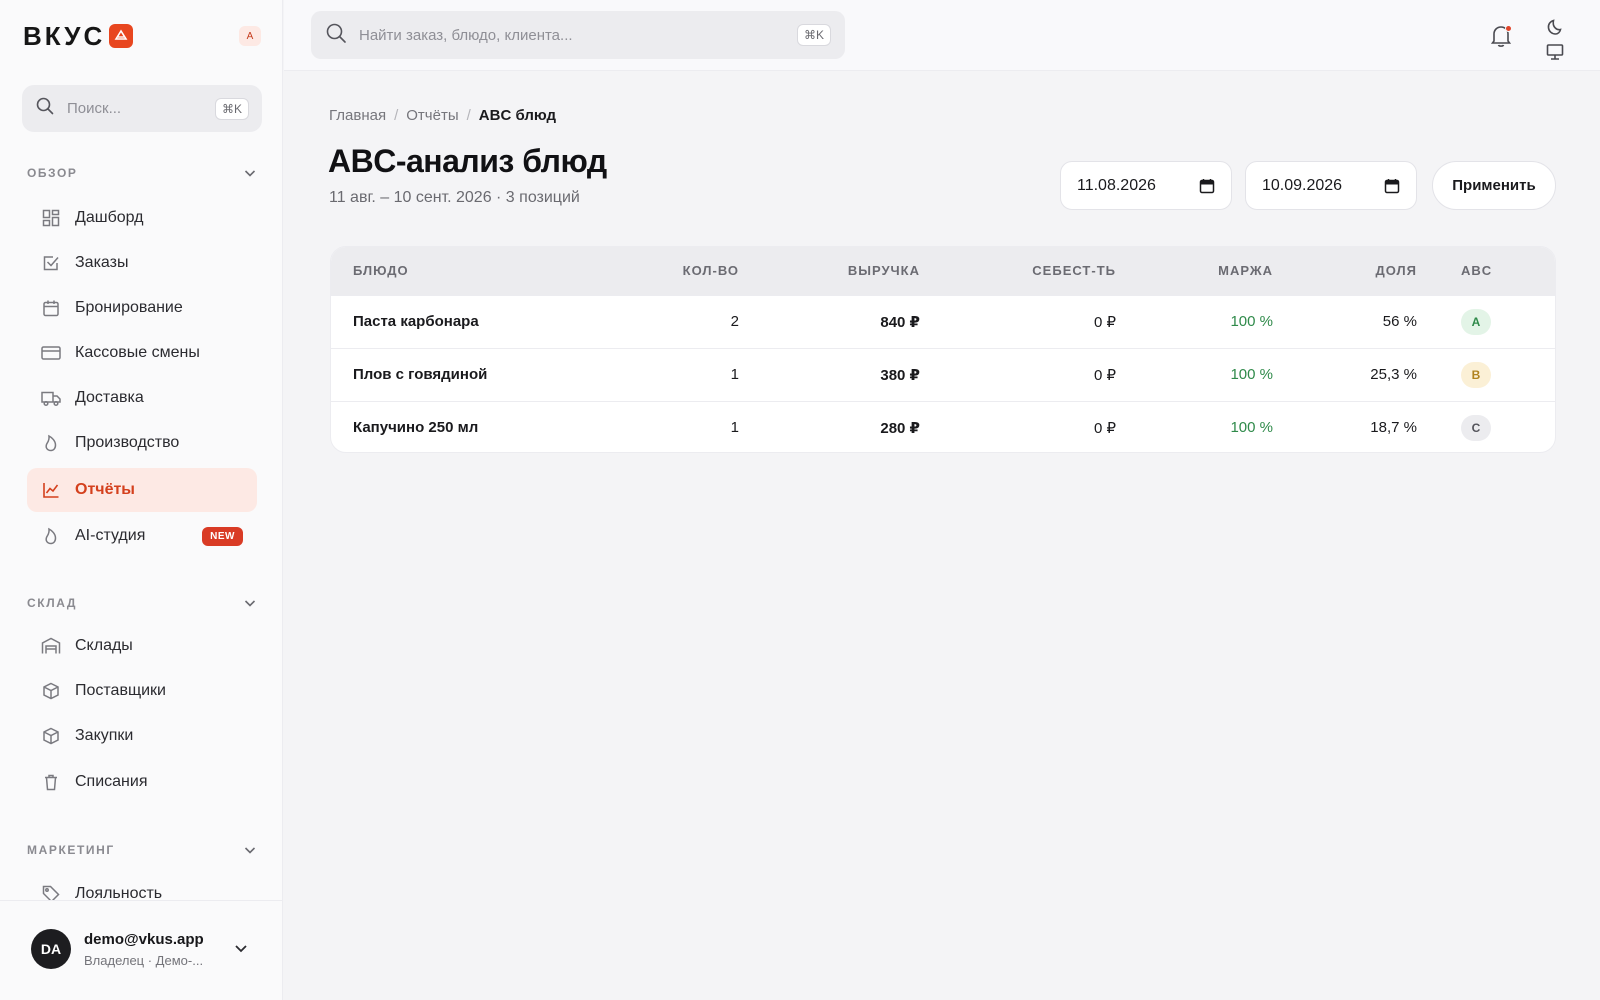 The image size is (1600, 1000). I want to click on chart-icon, so click(51, 490).